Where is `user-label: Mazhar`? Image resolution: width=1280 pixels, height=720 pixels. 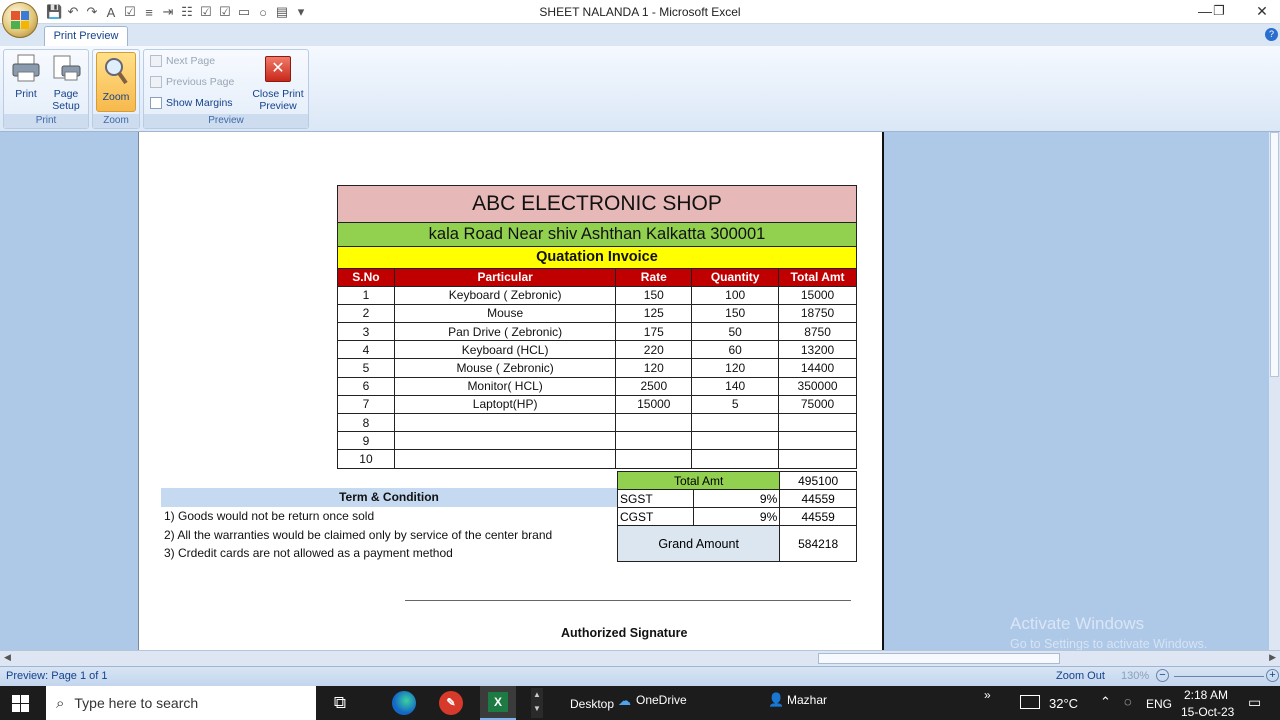
user-label: Mazhar is located at coordinates (807, 700).